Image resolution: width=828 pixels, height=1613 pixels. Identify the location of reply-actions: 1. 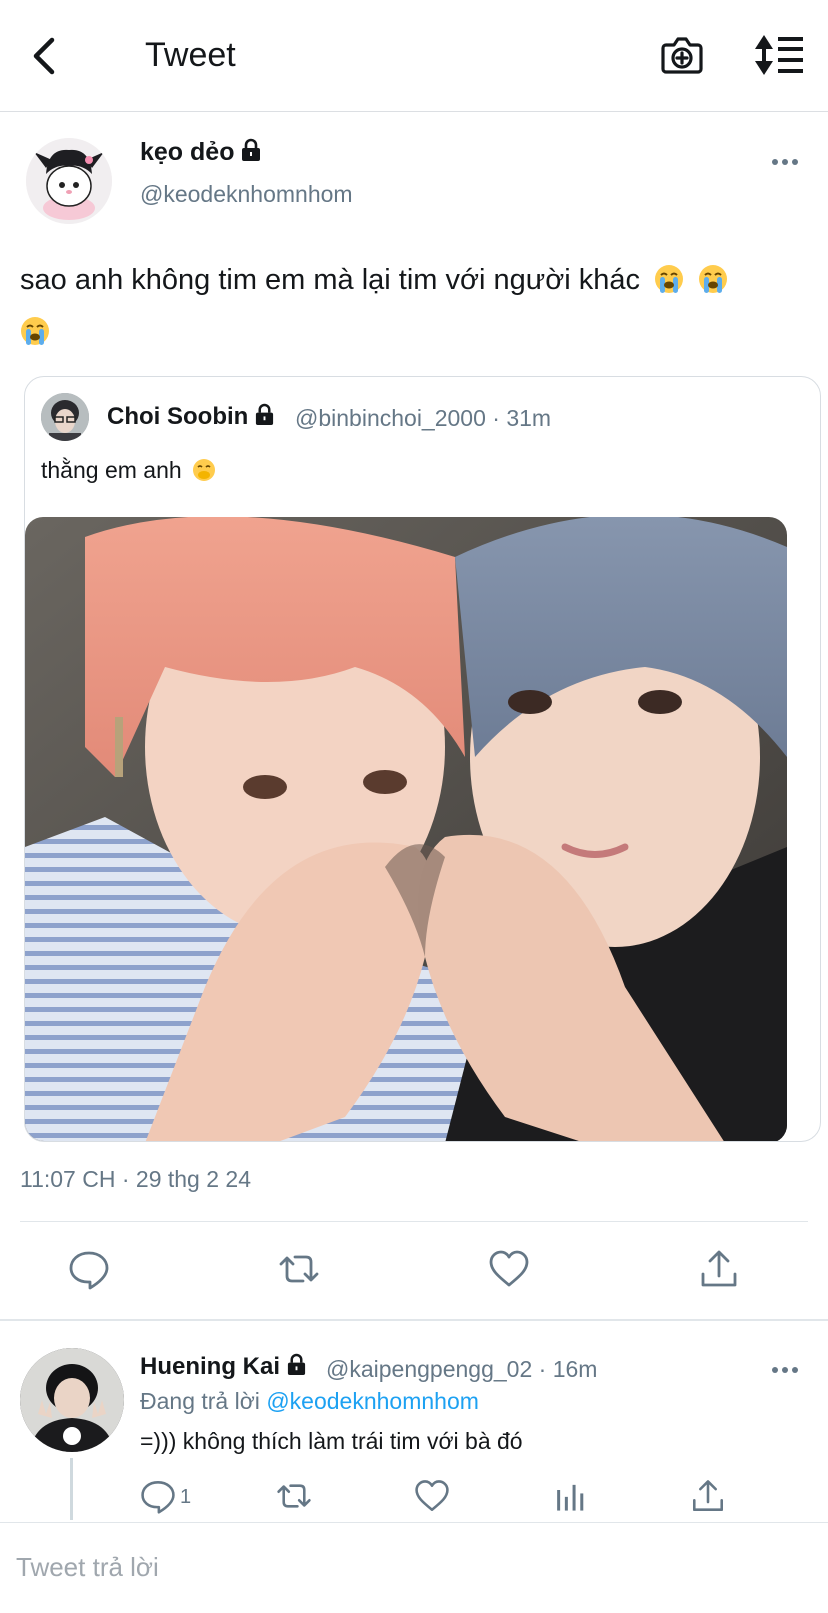
(414, 1498).